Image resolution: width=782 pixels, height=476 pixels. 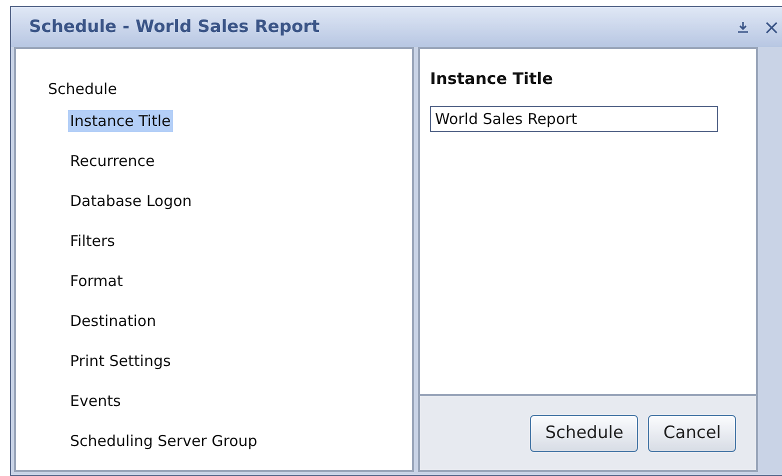 What do you see at coordinates (175, 27) in the screenshot?
I see `window-title: Schedule - World Sales Report` at bounding box center [175, 27].